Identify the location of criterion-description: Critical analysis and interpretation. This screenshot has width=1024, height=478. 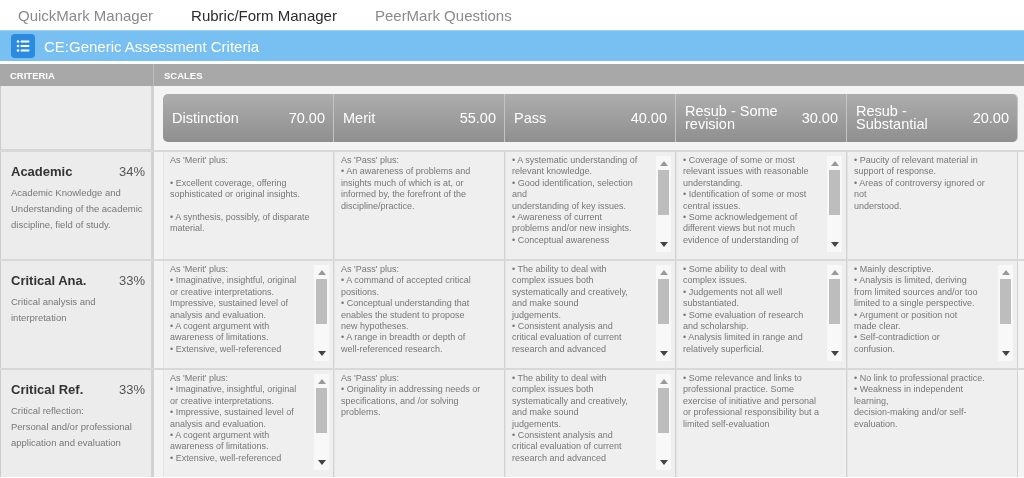
(54, 310).